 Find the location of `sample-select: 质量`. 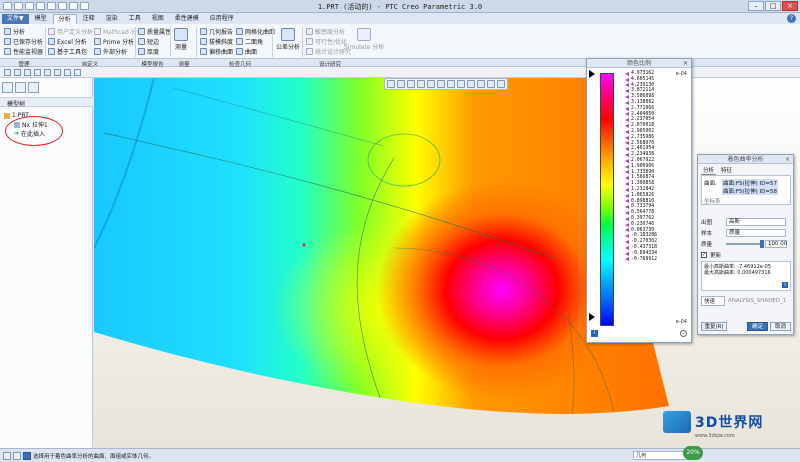

sample-select: 质量 is located at coordinates (756, 233).